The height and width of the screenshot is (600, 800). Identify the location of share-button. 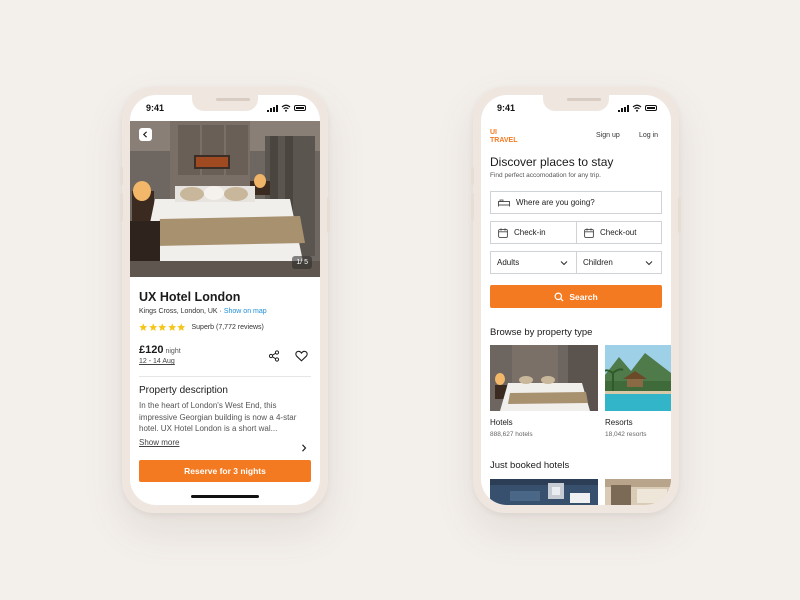
(274, 358).